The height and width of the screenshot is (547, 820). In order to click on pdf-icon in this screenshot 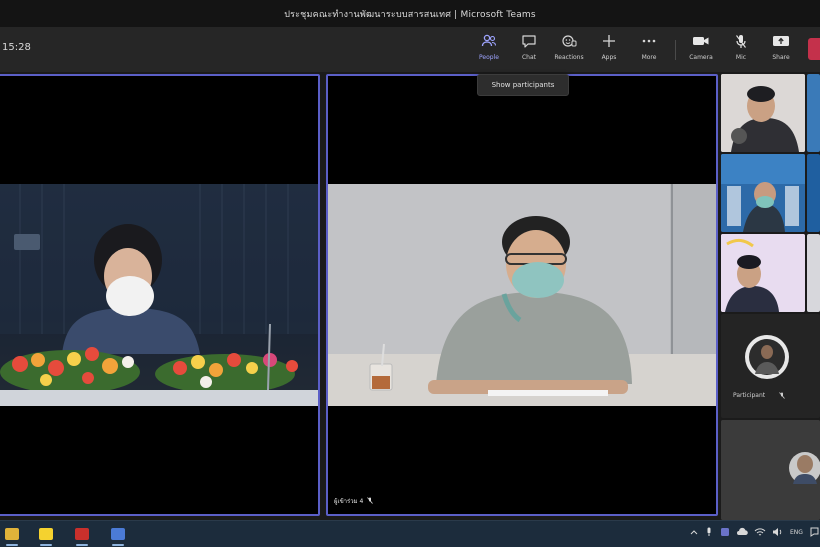, I will do `click(82, 534)`.